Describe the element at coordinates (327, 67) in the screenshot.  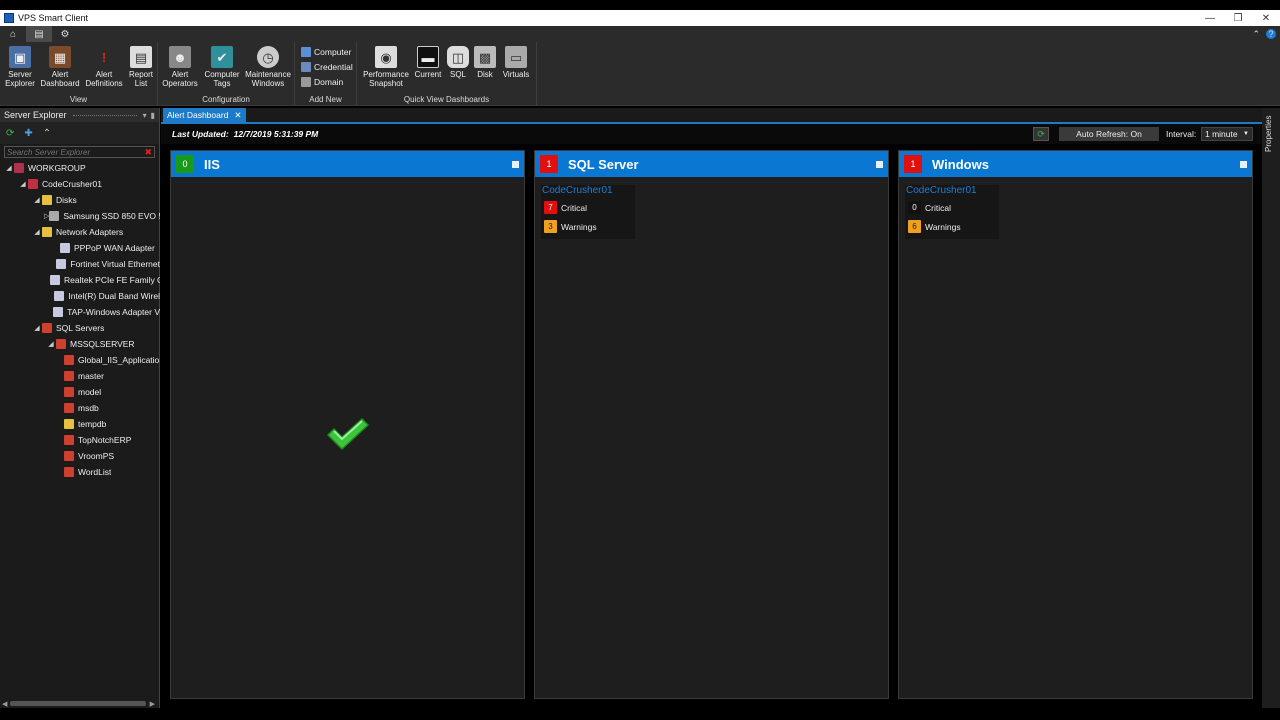
I see `add-credential-button: Credential` at that location.